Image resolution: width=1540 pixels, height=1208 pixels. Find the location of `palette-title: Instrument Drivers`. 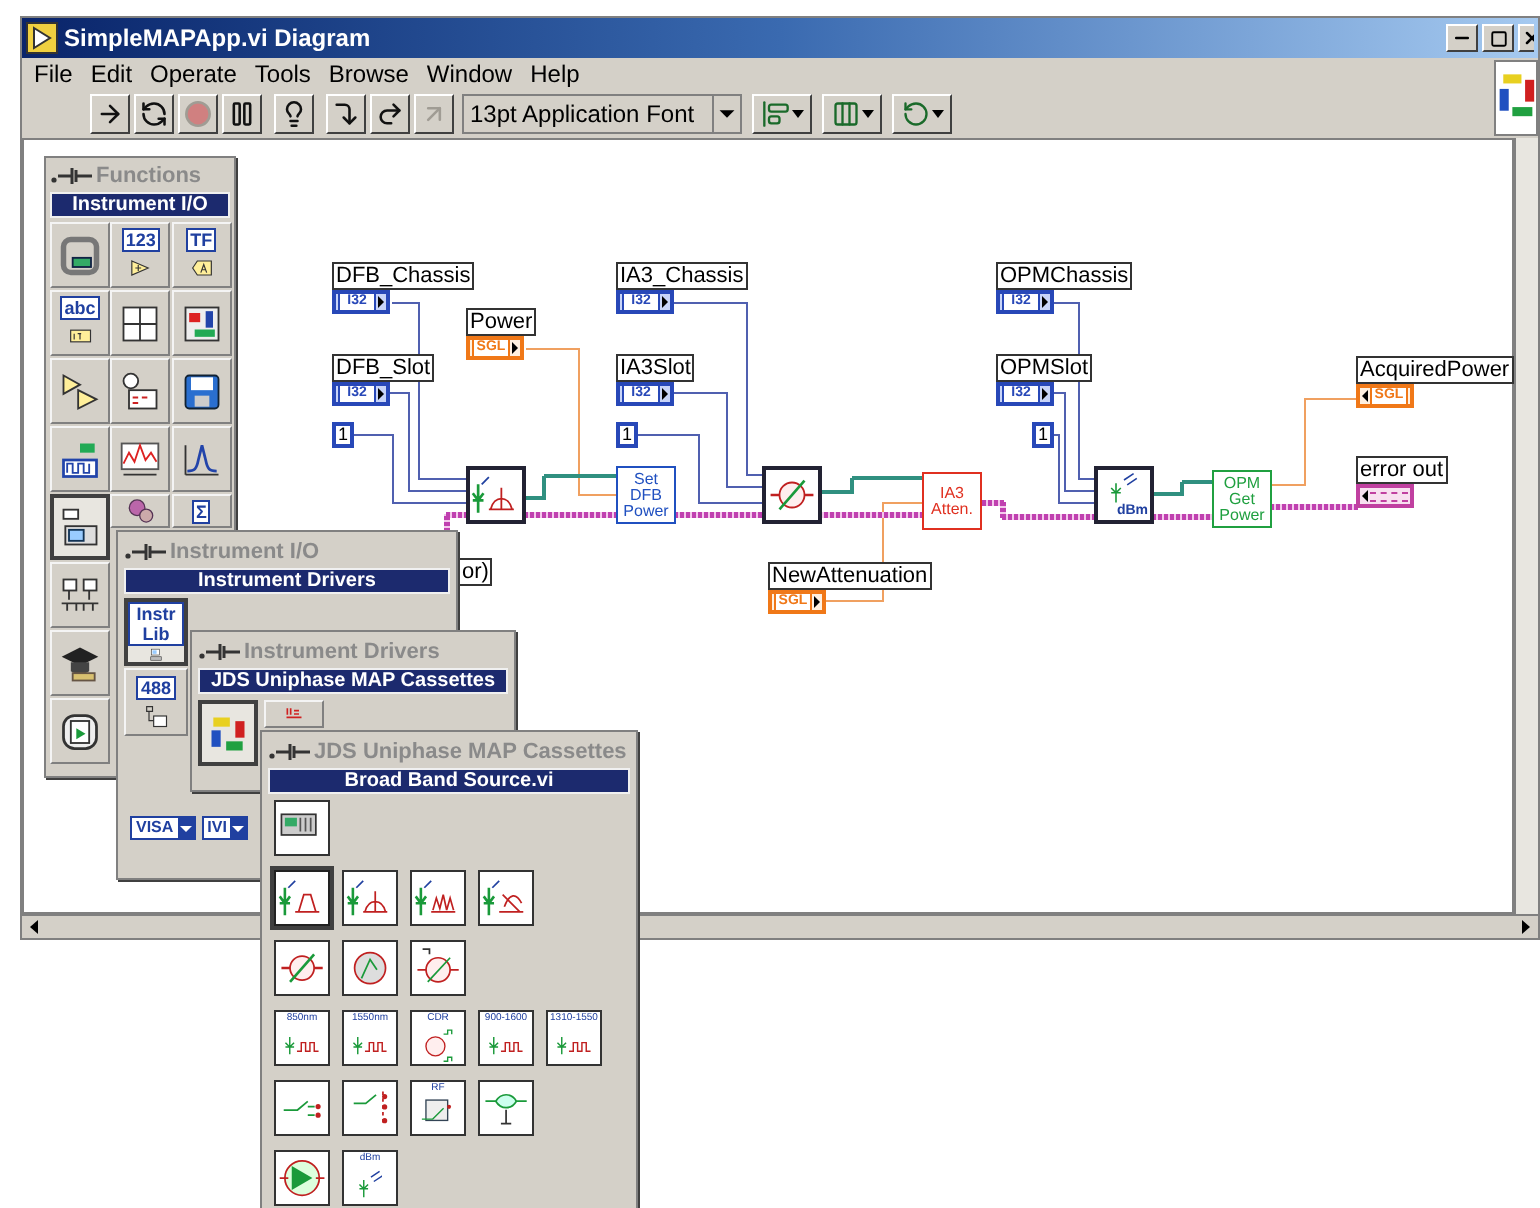

palette-title: Instrument Drivers is located at coordinates (342, 651).